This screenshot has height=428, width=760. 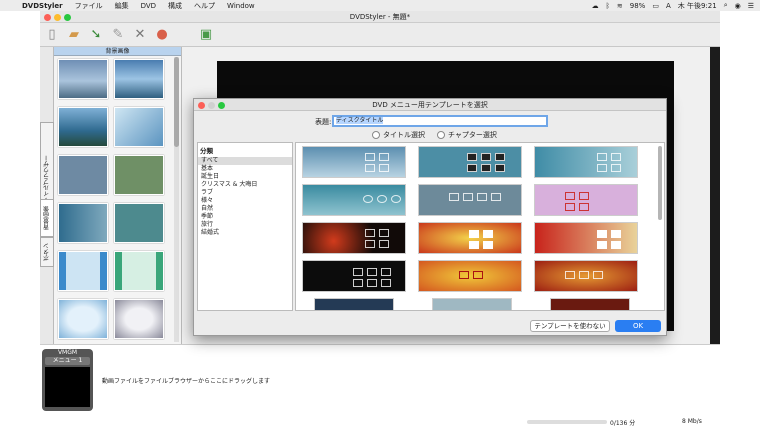 What do you see at coordinates (175, 6) in the screenshot?
I see `menu-config: 構成` at bounding box center [175, 6].